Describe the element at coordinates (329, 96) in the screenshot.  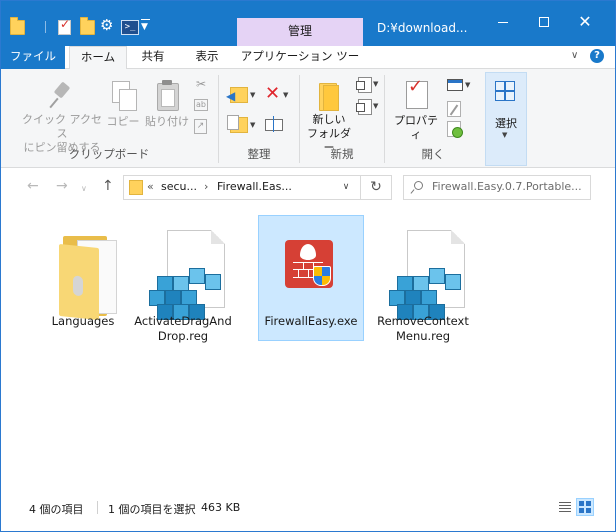
I see `new-folder-icon` at that location.